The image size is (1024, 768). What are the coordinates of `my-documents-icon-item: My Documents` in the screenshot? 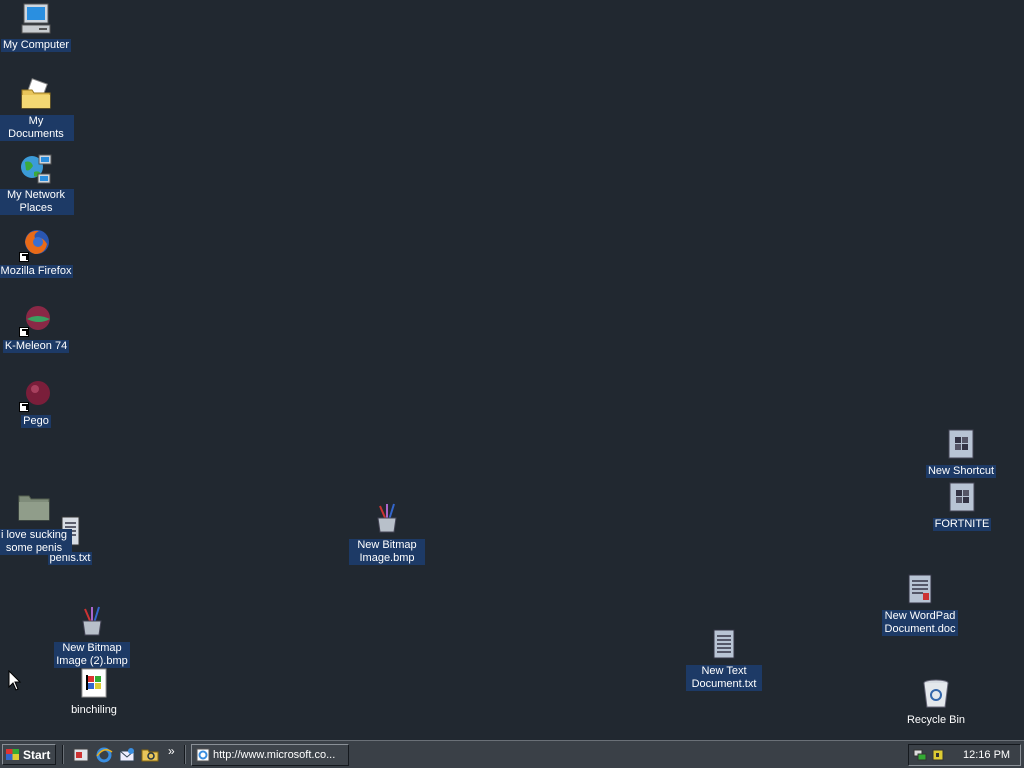 It's located at (37, 109).